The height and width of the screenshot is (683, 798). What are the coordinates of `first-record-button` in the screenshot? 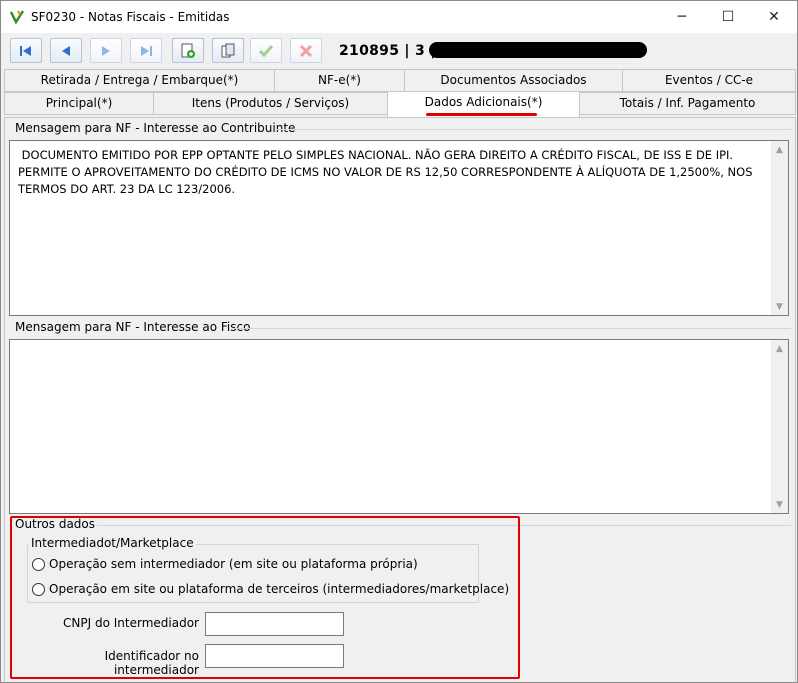 It's located at (26, 50).